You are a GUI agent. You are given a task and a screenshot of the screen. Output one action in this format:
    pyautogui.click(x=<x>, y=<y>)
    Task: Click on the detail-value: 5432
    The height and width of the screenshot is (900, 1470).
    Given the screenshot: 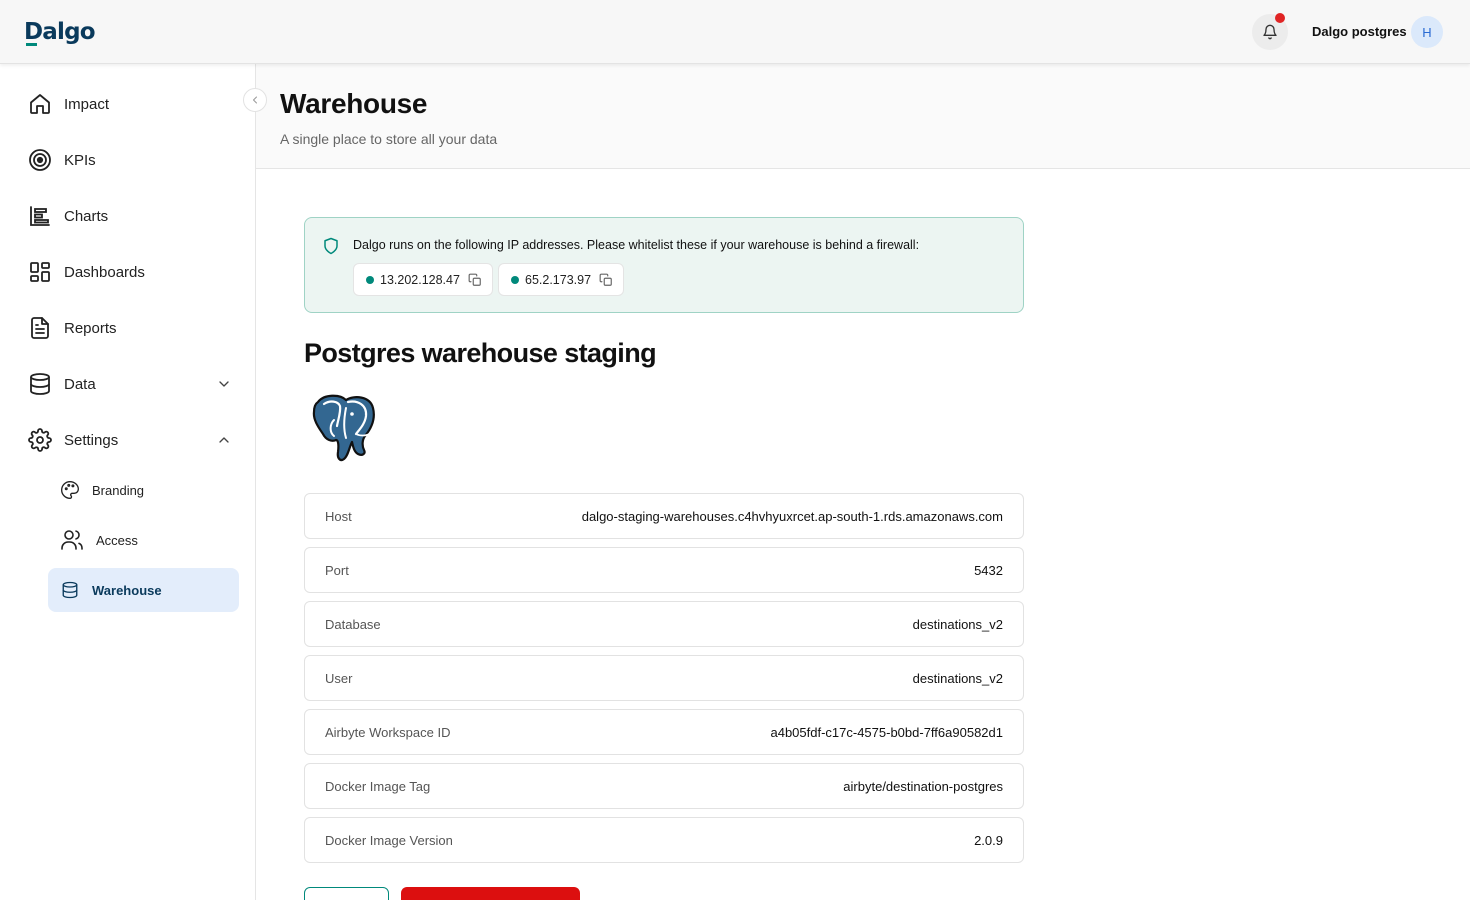 What is the action you would take?
    pyautogui.click(x=988, y=570)
    